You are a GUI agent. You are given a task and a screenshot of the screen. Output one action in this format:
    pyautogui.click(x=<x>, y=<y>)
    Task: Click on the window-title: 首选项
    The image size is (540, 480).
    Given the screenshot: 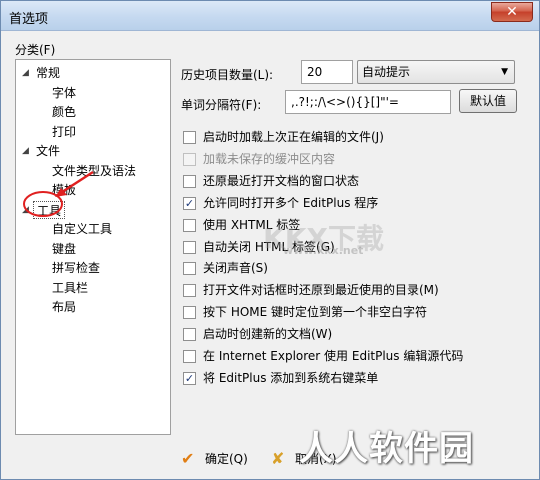 What is the action you would take?
    pyautogui.click(x=29, y=19)
    